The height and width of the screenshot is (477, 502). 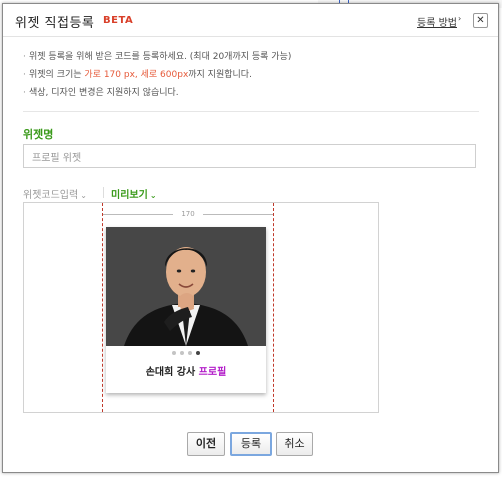 What do you see at coordinates (102, 307) in the screenshot?
I see `width-guide-left` at bounding box center [102, 307].